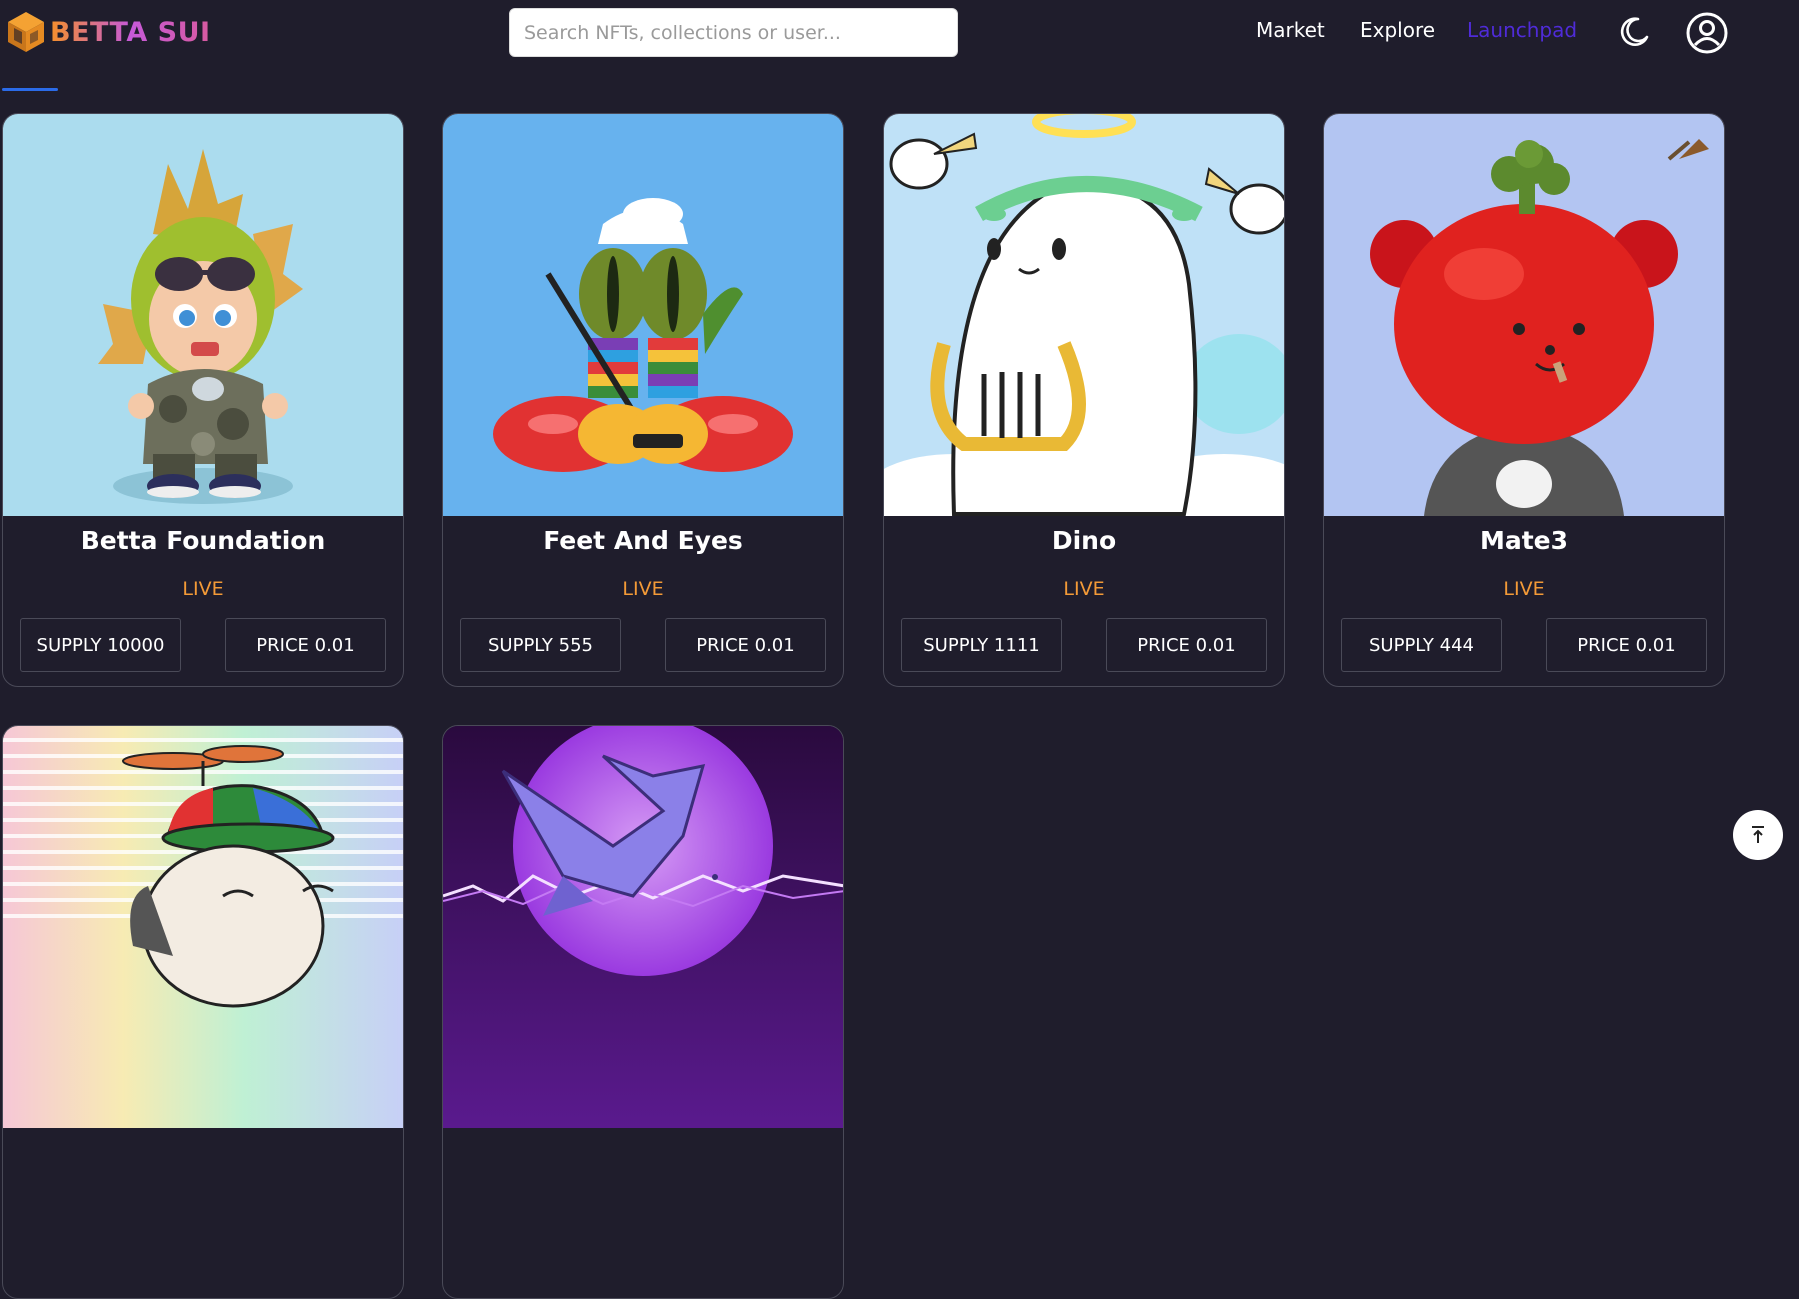  What do you see at coordinates (1084, 540) in the screenshot?
I see `collection-name: Dino` at bounding box center [1084, 540].